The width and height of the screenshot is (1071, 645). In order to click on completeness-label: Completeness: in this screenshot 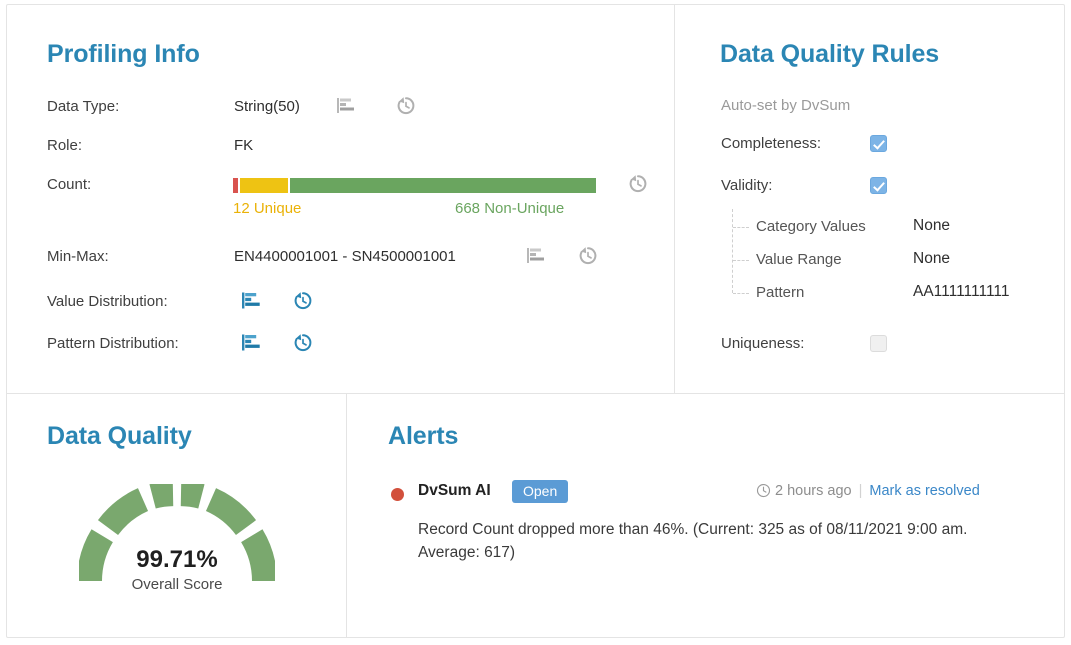, I will do `click(771, 143)`.